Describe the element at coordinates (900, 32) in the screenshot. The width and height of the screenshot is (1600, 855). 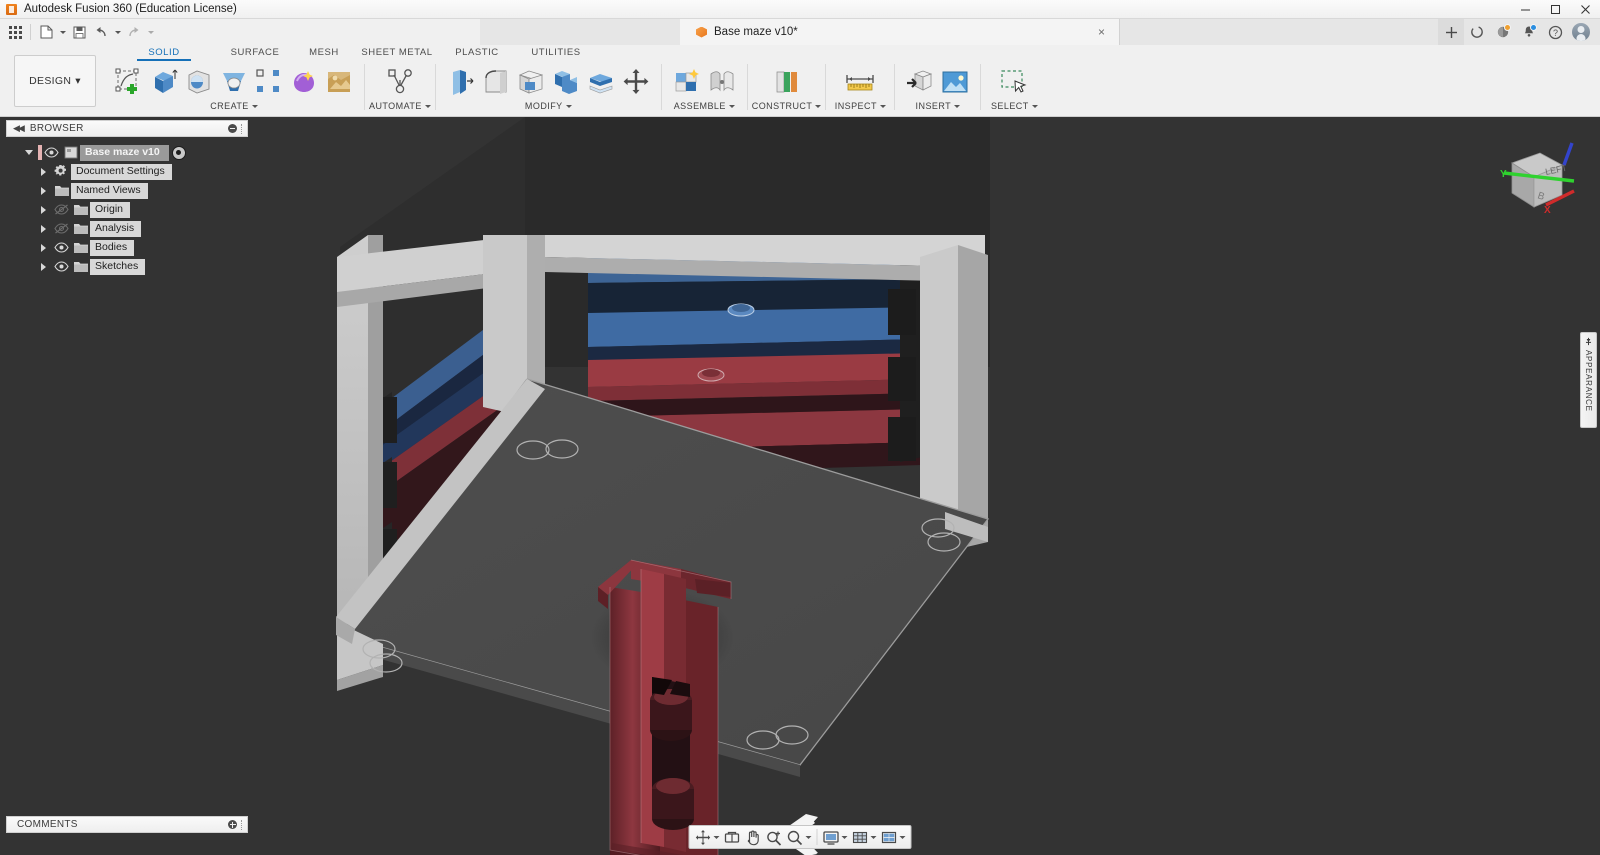
I see `document-tab: Base maze v10* ×` at that location.